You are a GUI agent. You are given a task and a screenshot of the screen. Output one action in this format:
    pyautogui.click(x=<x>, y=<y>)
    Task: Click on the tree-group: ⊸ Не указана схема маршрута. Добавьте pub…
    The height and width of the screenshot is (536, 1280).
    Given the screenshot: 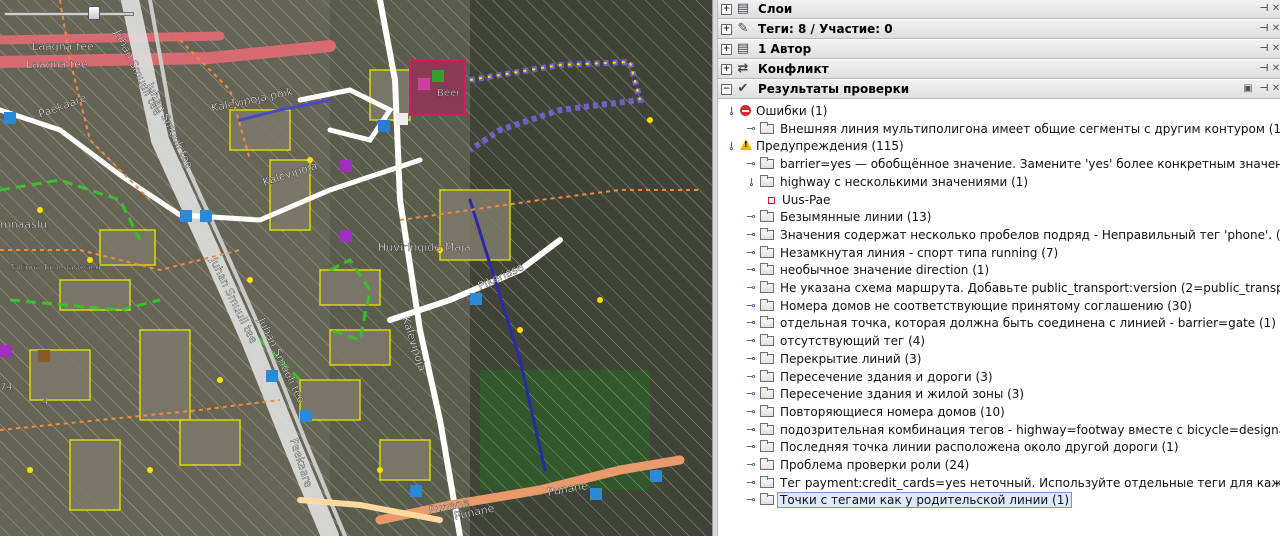 What is the action you would take?
    pyautogui.click(x=999, y=288)
    